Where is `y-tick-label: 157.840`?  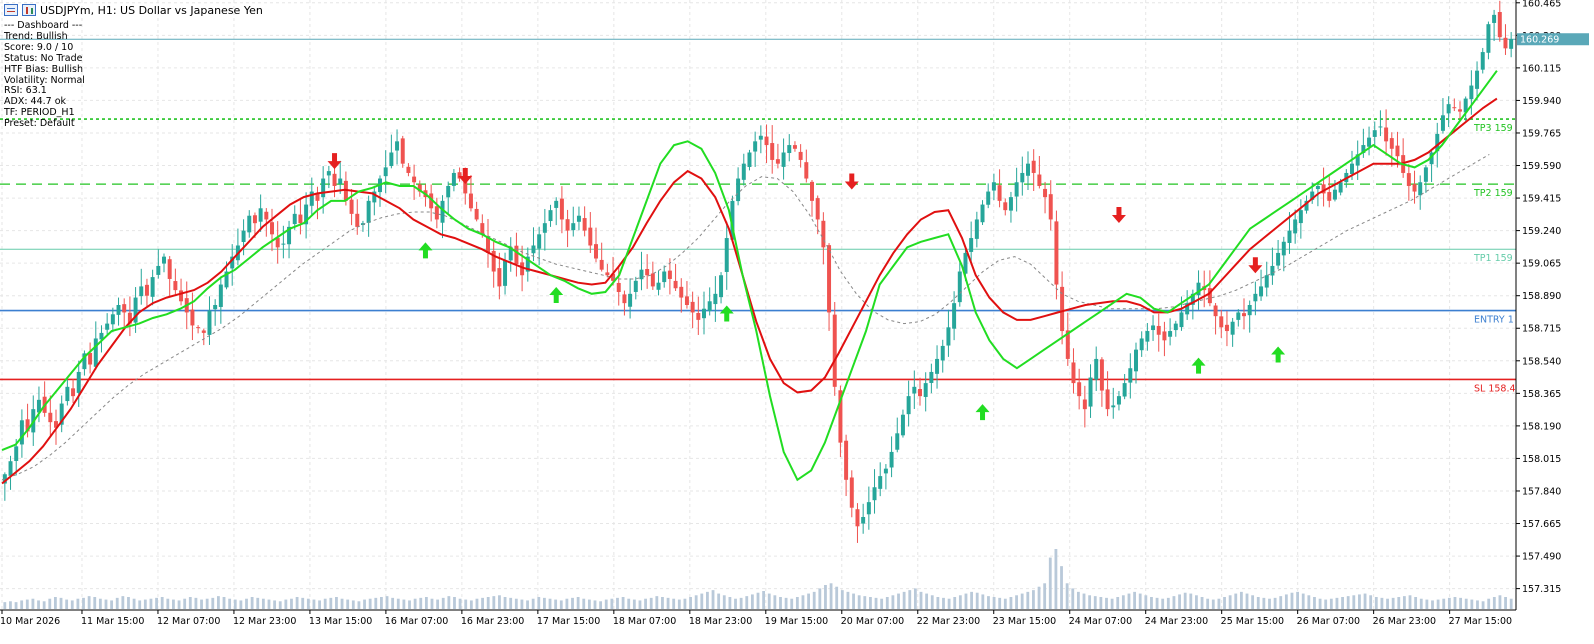 y-tick-label: 157.840 is located at coordinates (1541, 491).